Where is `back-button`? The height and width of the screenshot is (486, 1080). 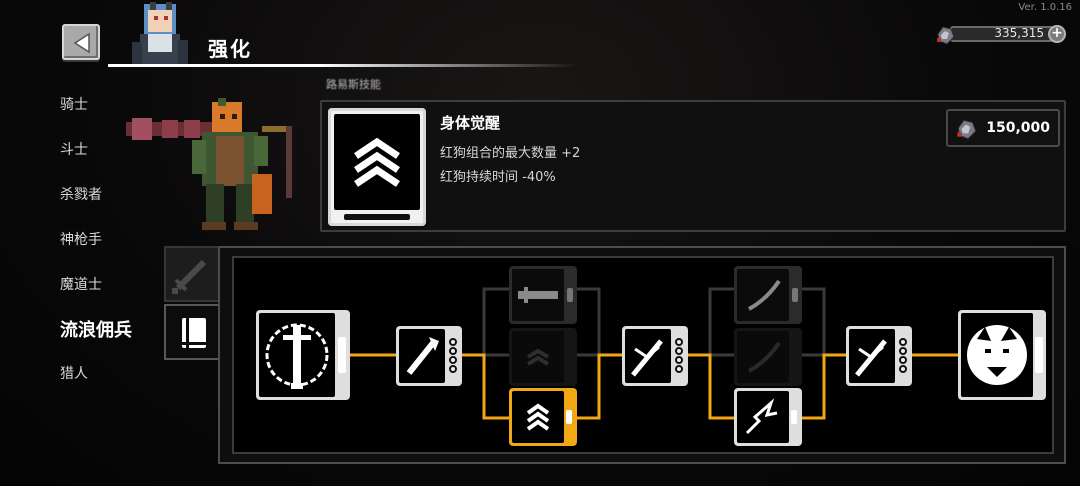
back-button is located at coordinates (81, 42).